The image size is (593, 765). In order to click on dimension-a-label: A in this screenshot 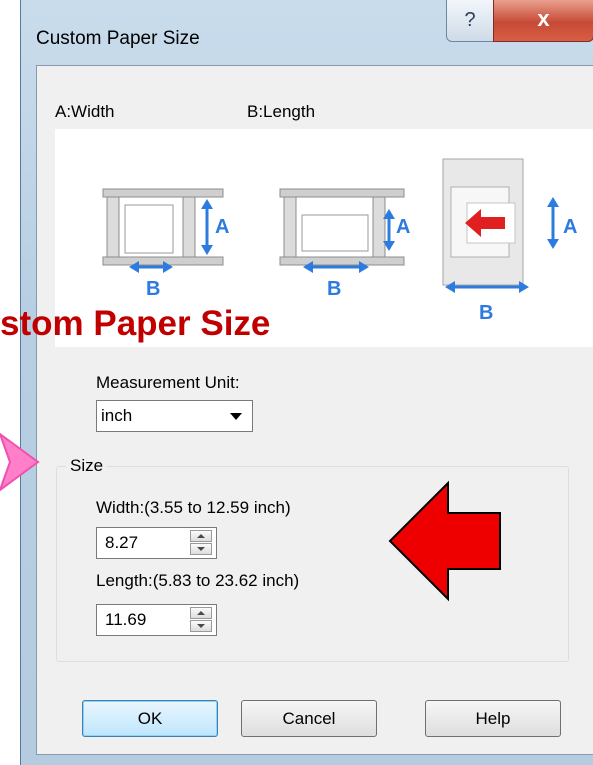, I will do `click(222, 227)`.